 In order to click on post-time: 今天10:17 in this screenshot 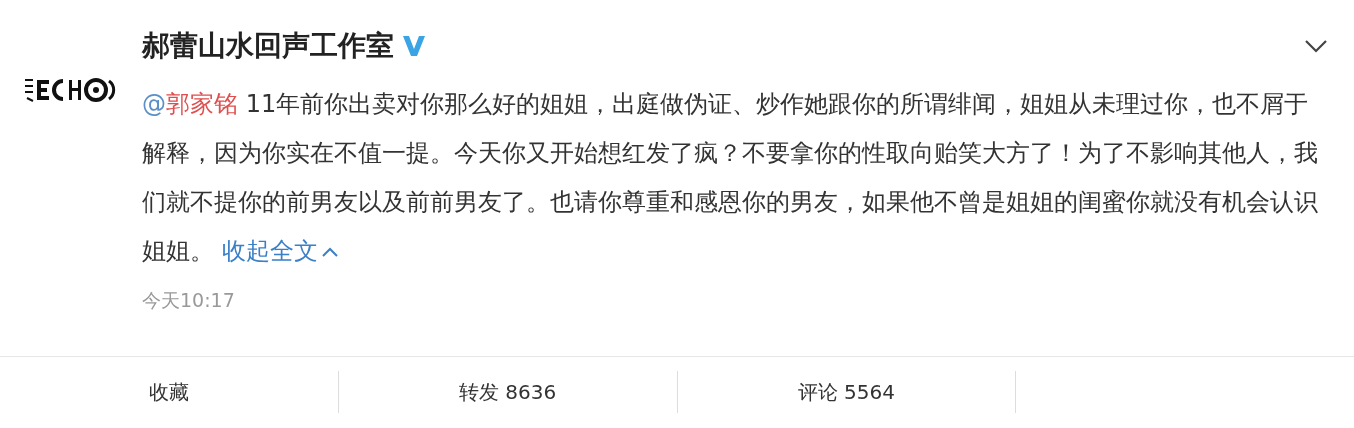, I will do `click(189, 300)`.